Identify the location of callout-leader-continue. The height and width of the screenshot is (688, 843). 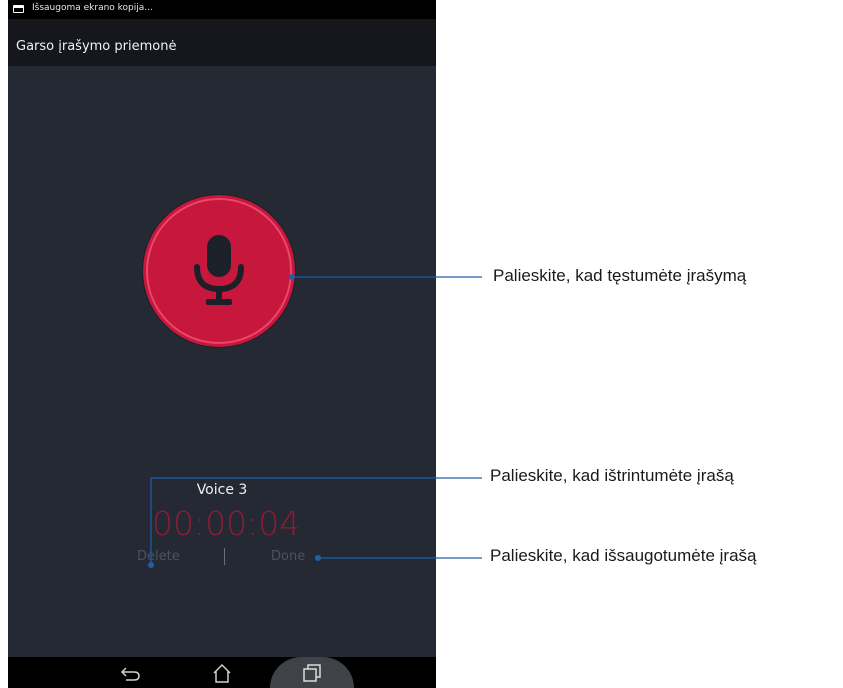
(385, 277).